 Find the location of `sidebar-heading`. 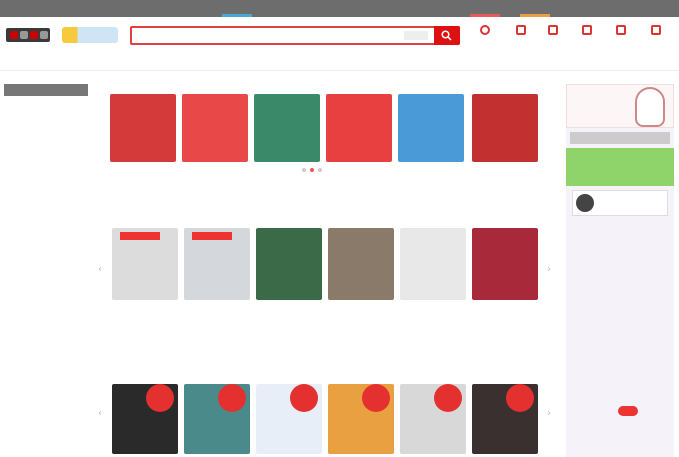

sidebar-heading is located at coordinates (46, 90).